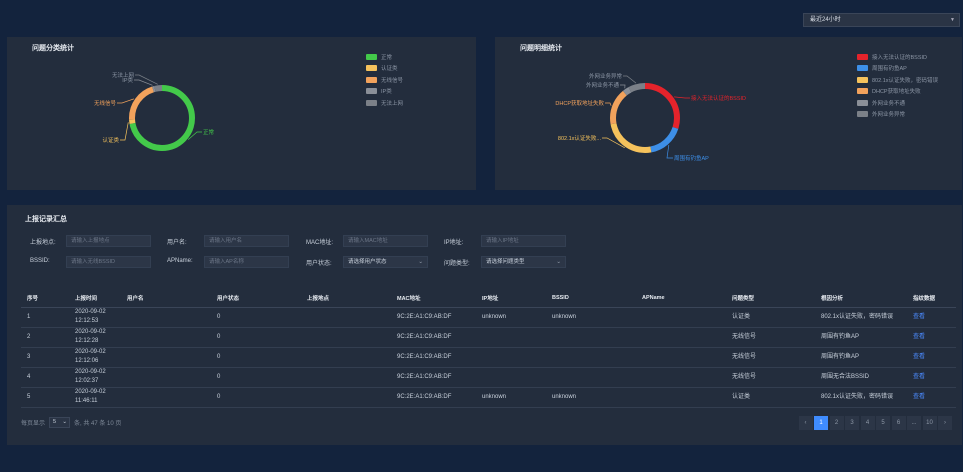 This screenshot has width=963, height=472. Describe the element at coordinates (889, 115) in the screenshot. I see `legend-label: 外网业务异常` at that location.